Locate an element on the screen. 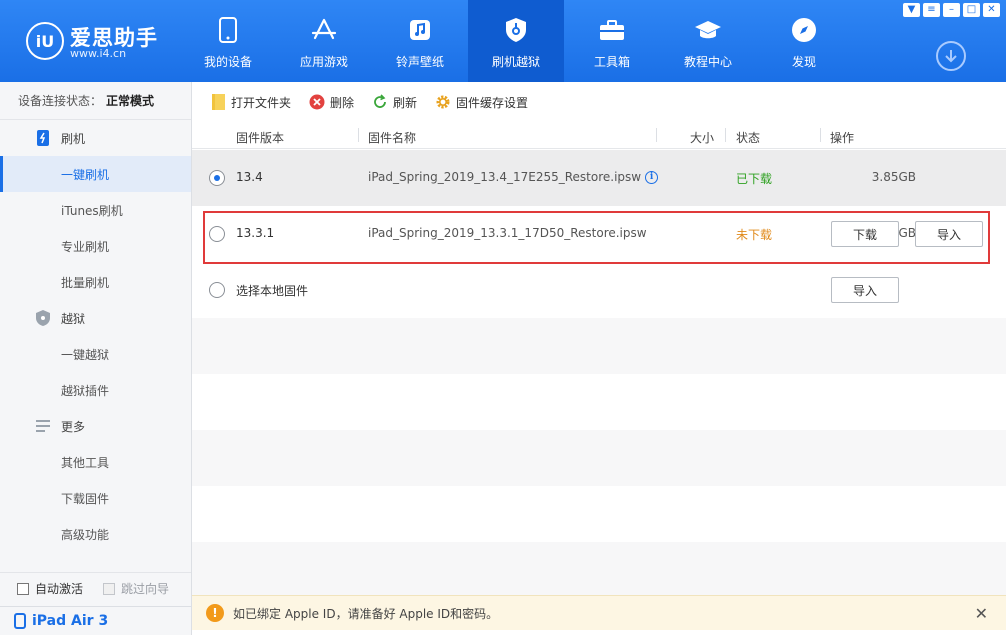 The height and width of the screenshot is (635, 1006). sidebar-item-other-tools: 其他工具 is located at coordinates (95, 462).